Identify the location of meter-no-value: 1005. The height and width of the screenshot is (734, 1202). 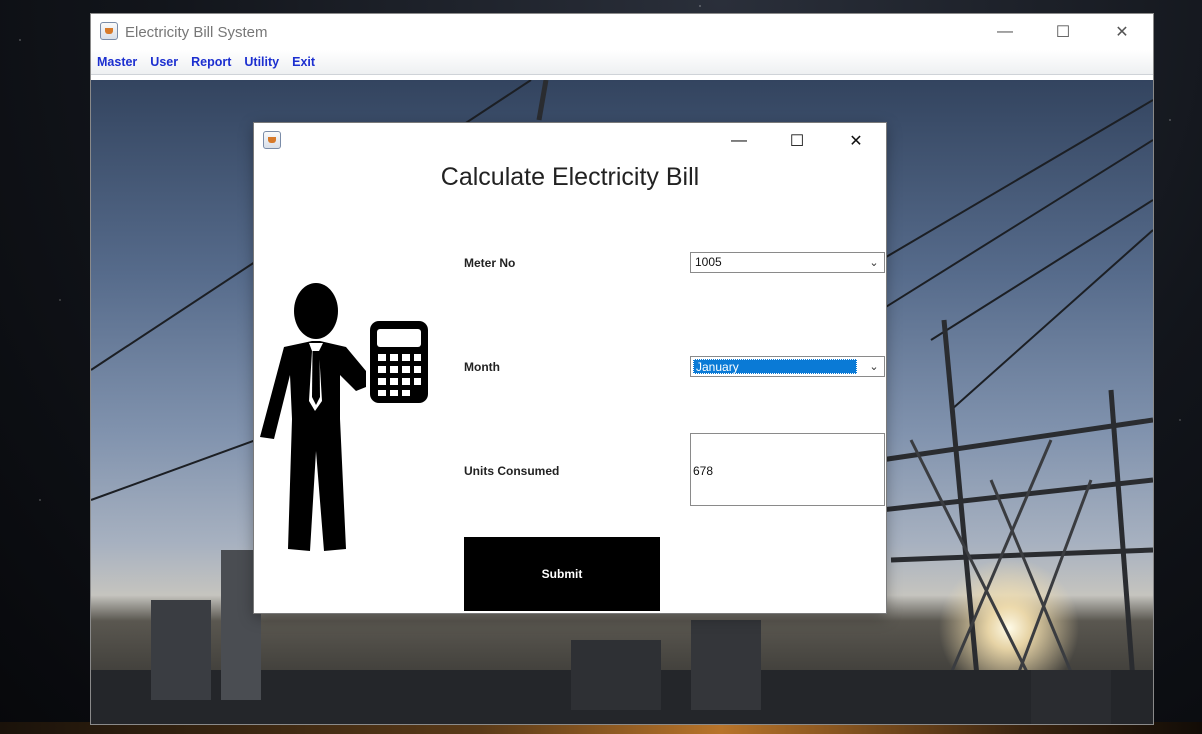
(708, 262).